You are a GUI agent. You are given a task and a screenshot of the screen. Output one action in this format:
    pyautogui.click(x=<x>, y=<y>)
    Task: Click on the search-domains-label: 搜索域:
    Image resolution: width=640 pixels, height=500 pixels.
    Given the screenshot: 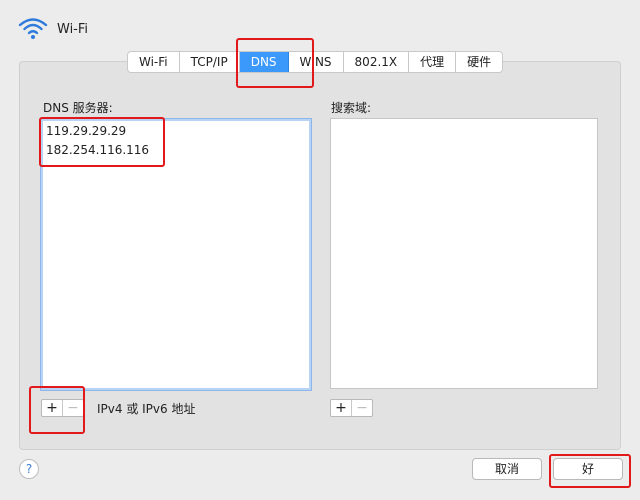 What is the action you would take?
    pyautogui.click(x=351, y=108)
    